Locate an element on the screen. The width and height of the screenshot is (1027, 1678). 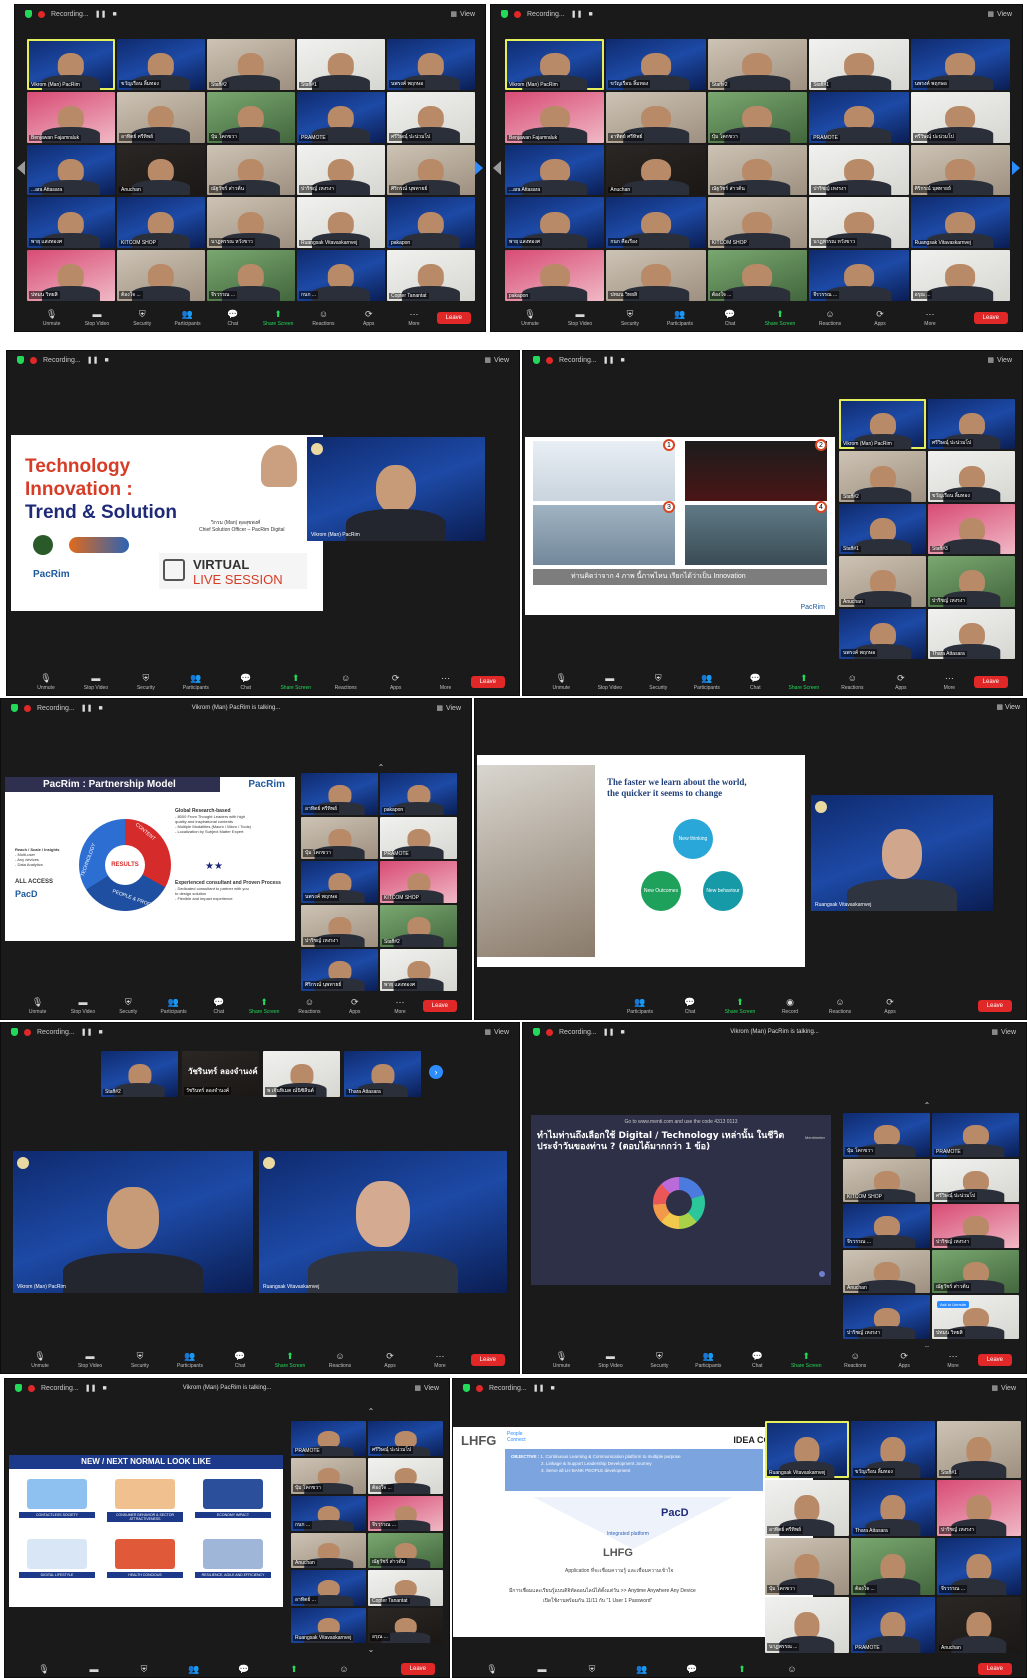
participants-button: 👥 is located at coordinates (194, 1669).